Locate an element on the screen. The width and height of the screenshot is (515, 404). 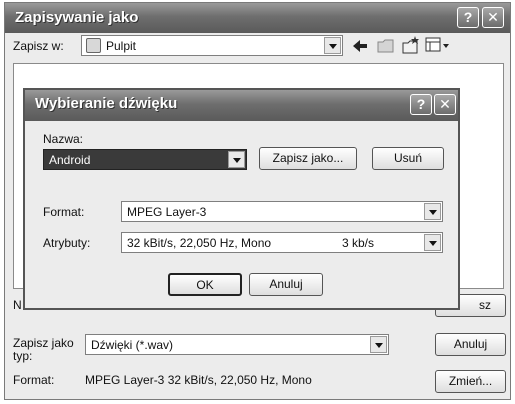
up-folder-icon is located at coordinates (386, 45).